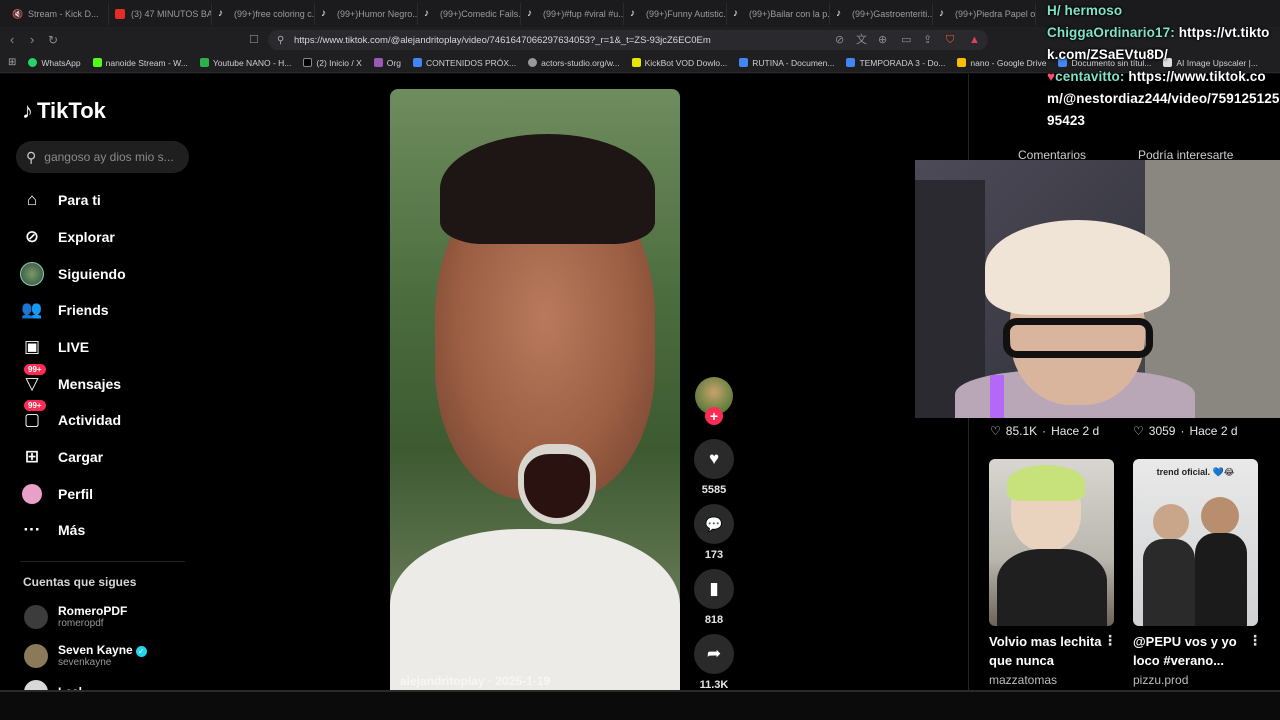  Describe the element at coordinates (1185, 431) in the screenshot. I see `video-stat: ♡ 3059 · Hace 2 d` at that location.